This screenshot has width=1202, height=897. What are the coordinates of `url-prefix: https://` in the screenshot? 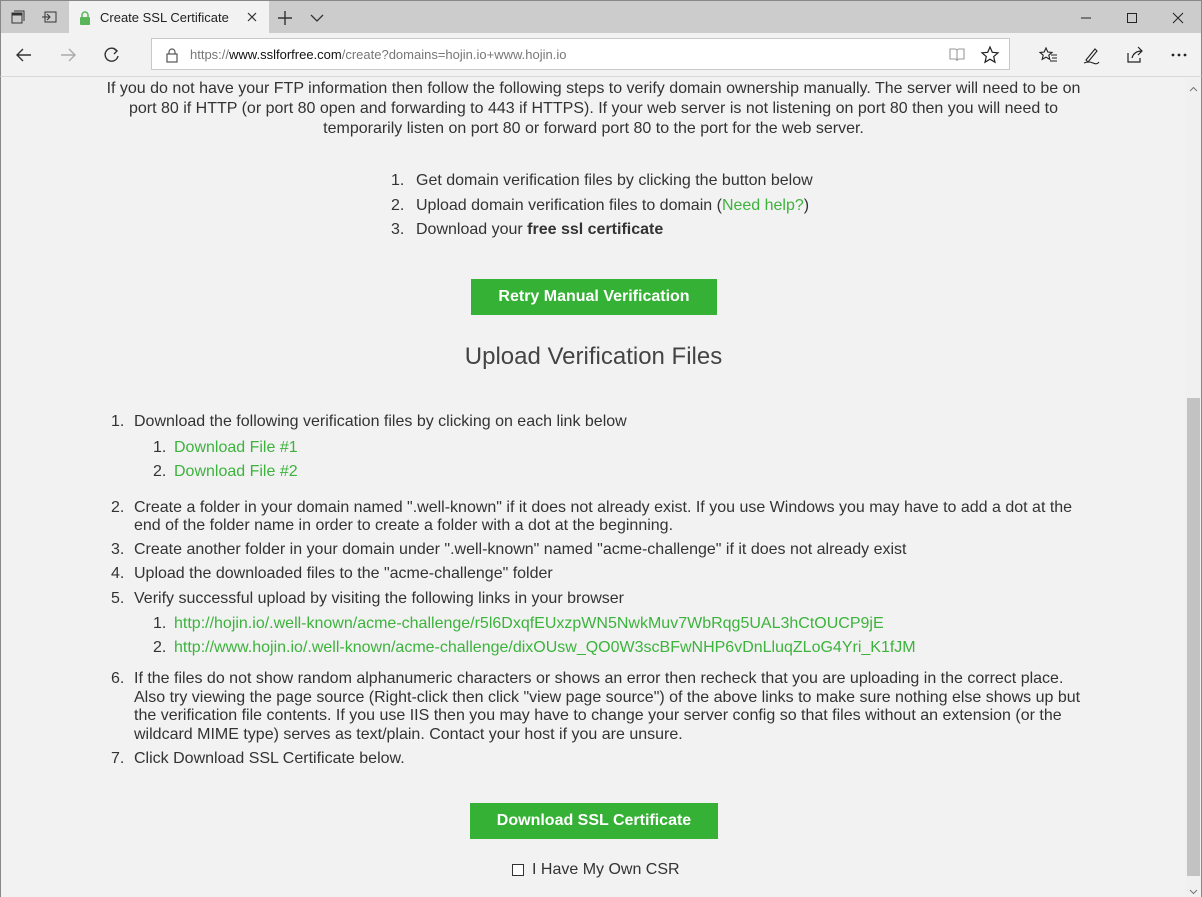 It's located at (210, 54).